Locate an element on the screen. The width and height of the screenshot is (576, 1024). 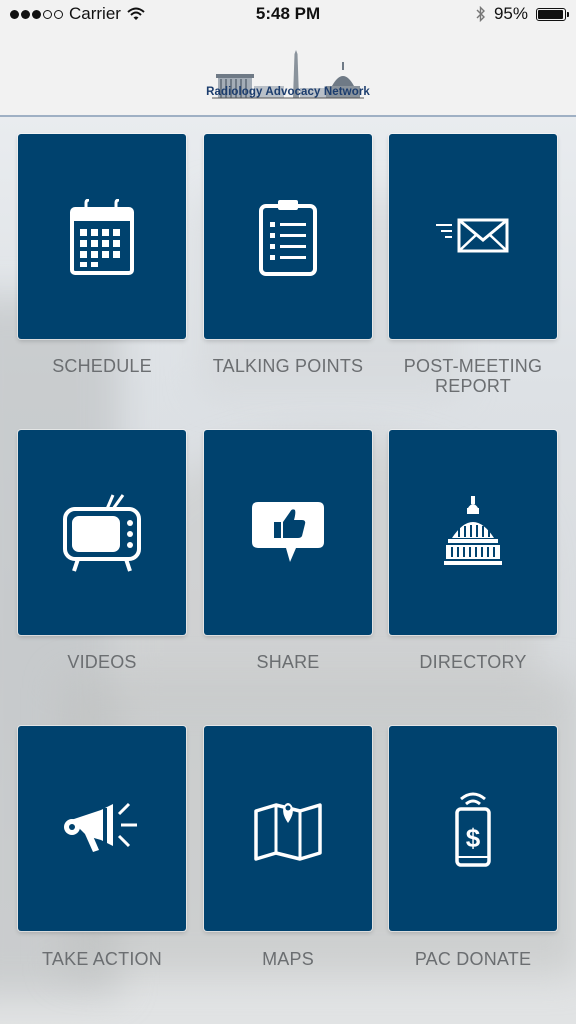
schedule-button is located at coordinates (102, 236).